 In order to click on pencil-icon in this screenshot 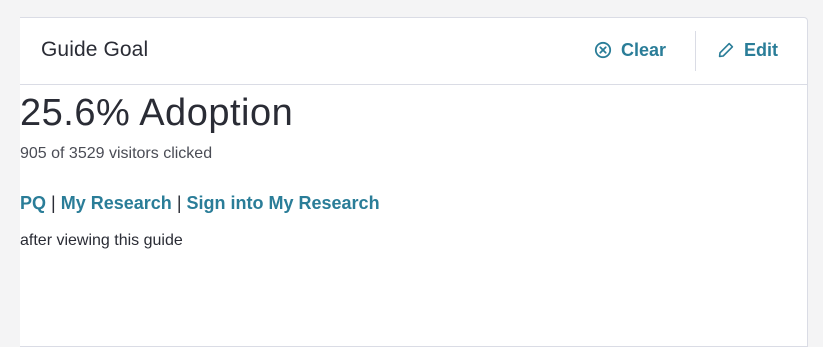, I will do `click(726, 50)`.